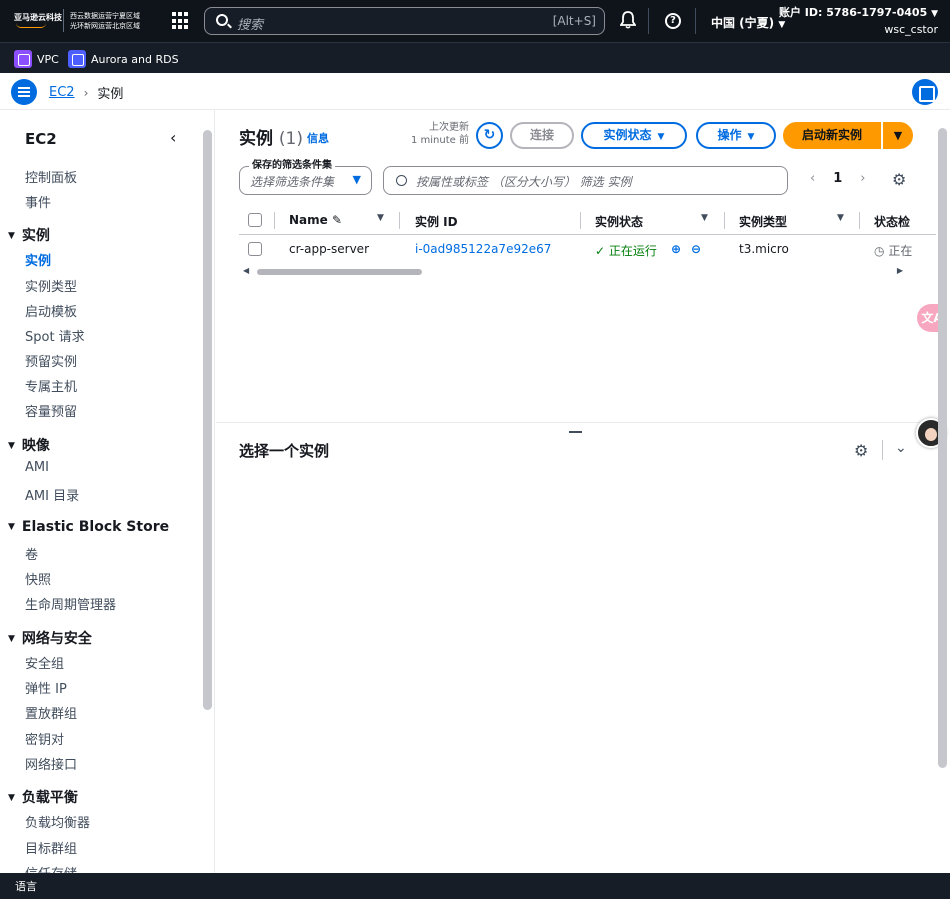 This screenshot has width=950, height=899. Describe the element at coordinates (292, 182) in the screenshot. I see `saved-filter-placeholder: 选择筛选条件集` at that location.